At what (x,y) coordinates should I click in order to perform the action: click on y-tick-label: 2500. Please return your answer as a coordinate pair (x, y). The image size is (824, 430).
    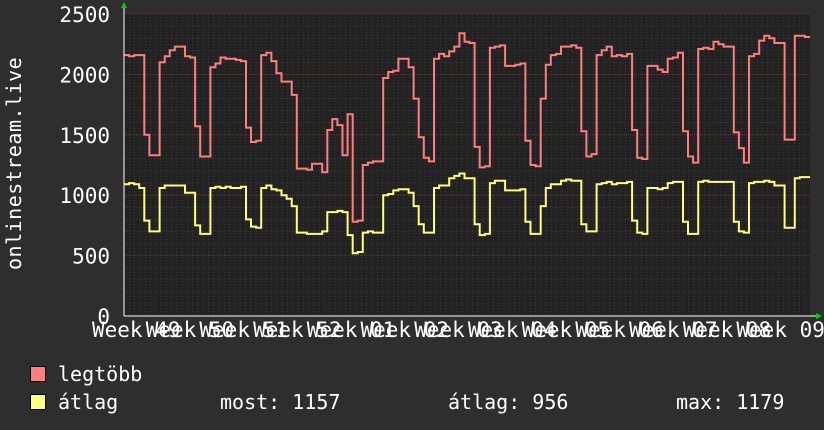
    Looking at the image, I should click on (84, 15).